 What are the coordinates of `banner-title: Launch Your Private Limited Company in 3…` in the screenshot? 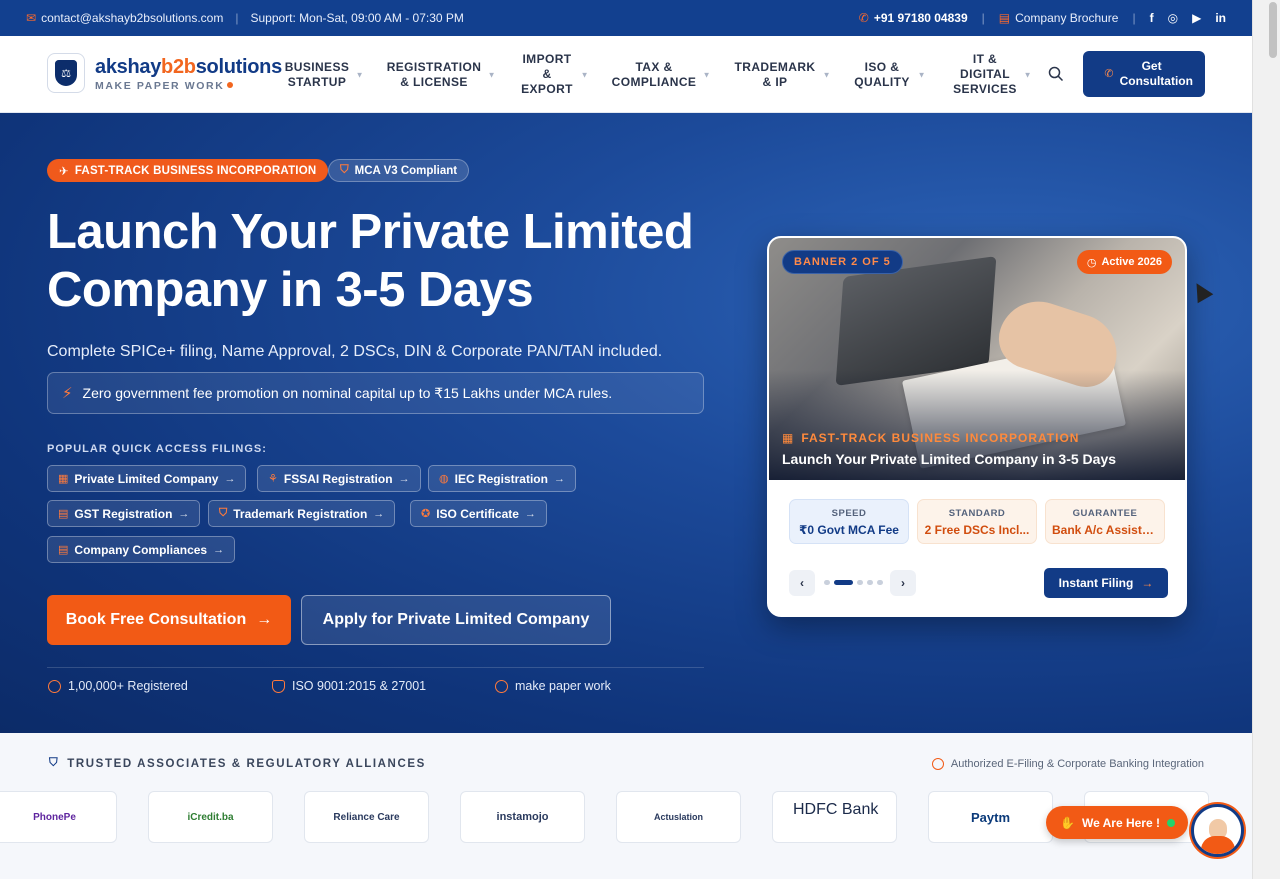 It's located at (949, 459).